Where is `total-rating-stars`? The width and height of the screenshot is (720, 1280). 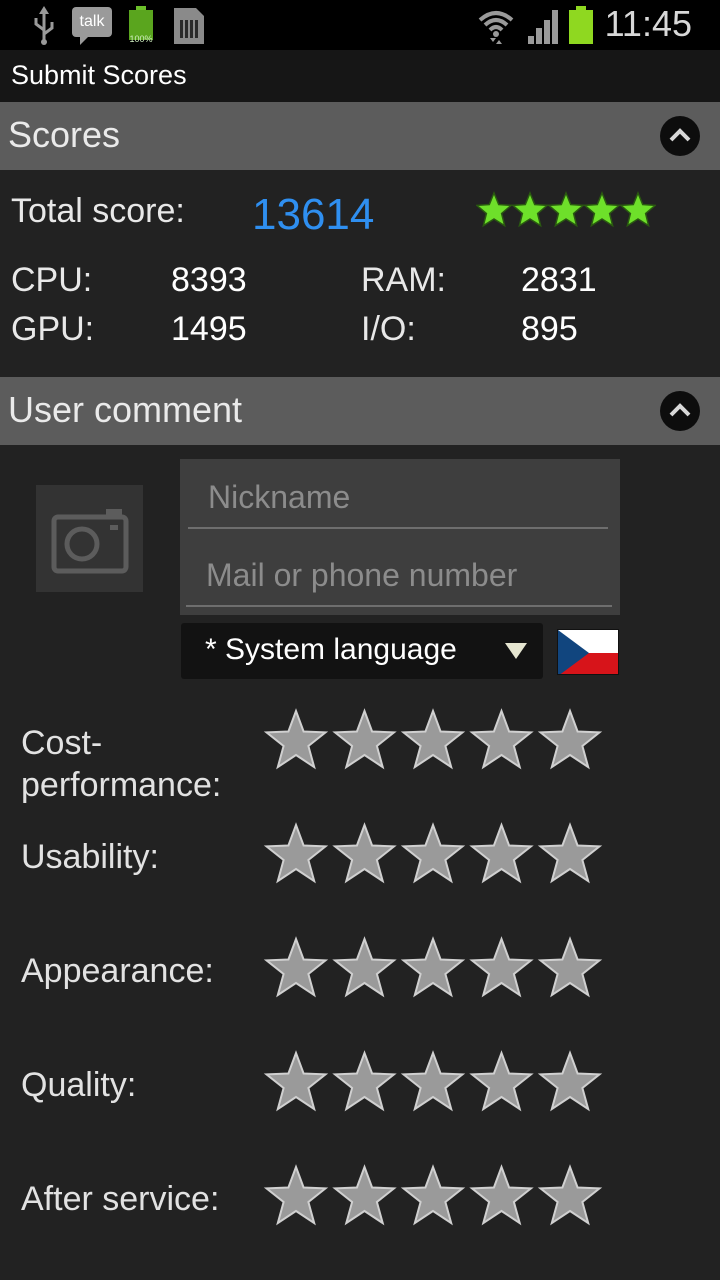 total-rating-stars is located at coordinates (566, 209).